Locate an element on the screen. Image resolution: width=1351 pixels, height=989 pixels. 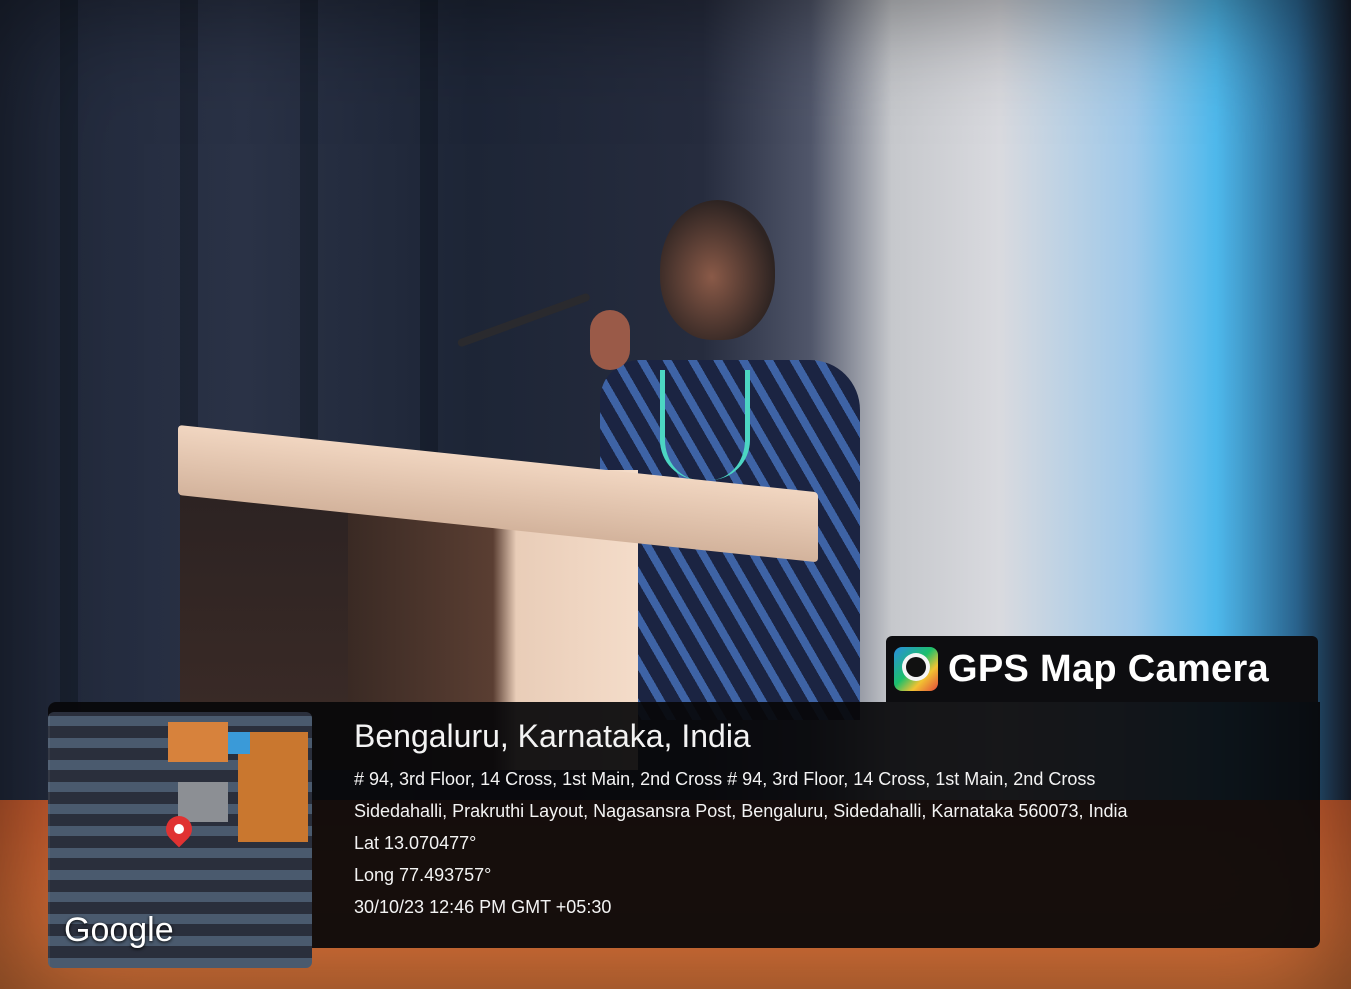
timestamp: 30/10/23 12:46 PM GMT +05:30 is located at coordinates (483, 907).